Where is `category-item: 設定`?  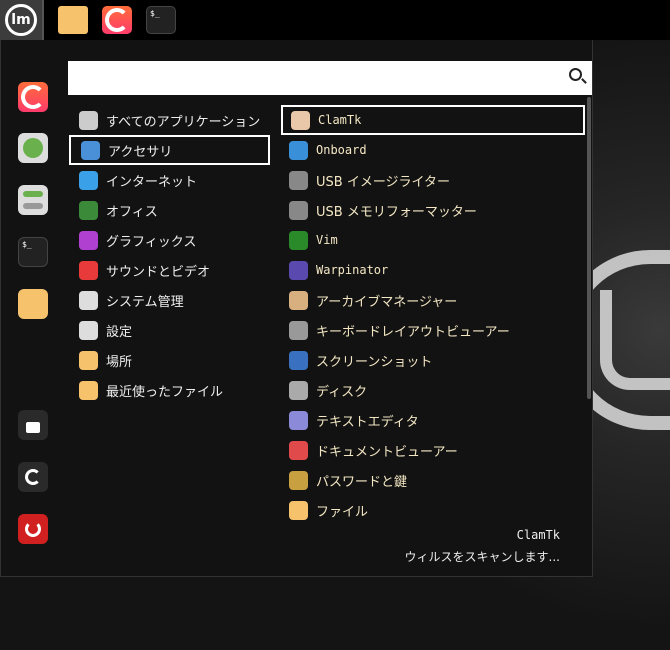
category-item: 設定 is located at coordinates (169, 330).